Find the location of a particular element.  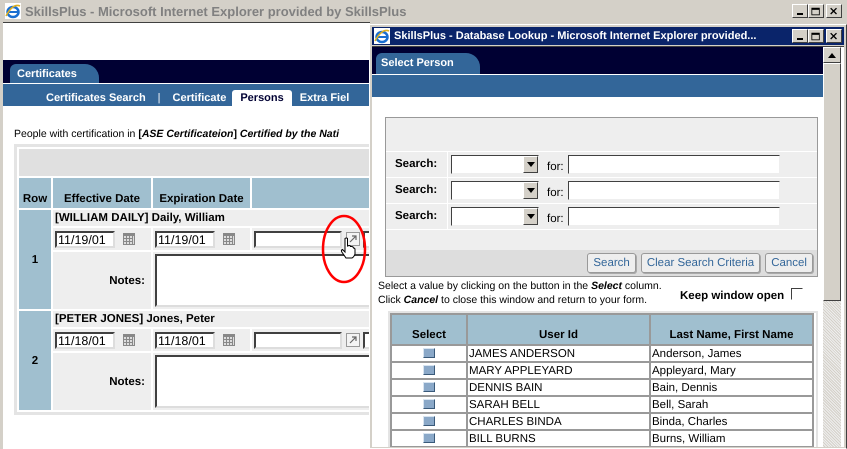

arrow-up-icon is located at coordinates (832, 55).